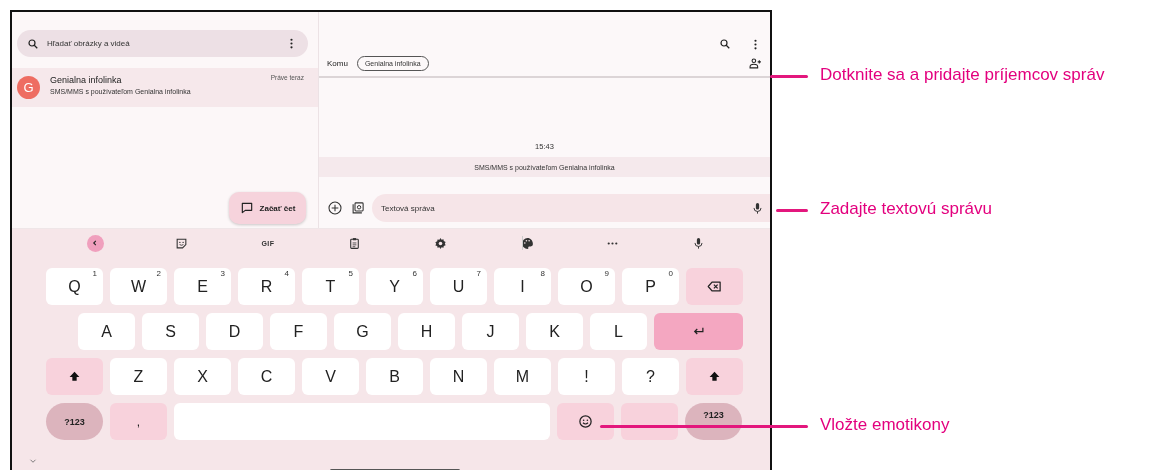 The width and height of the screenshot is (1176, 470). I want to click on key: N, so click(458, 376).